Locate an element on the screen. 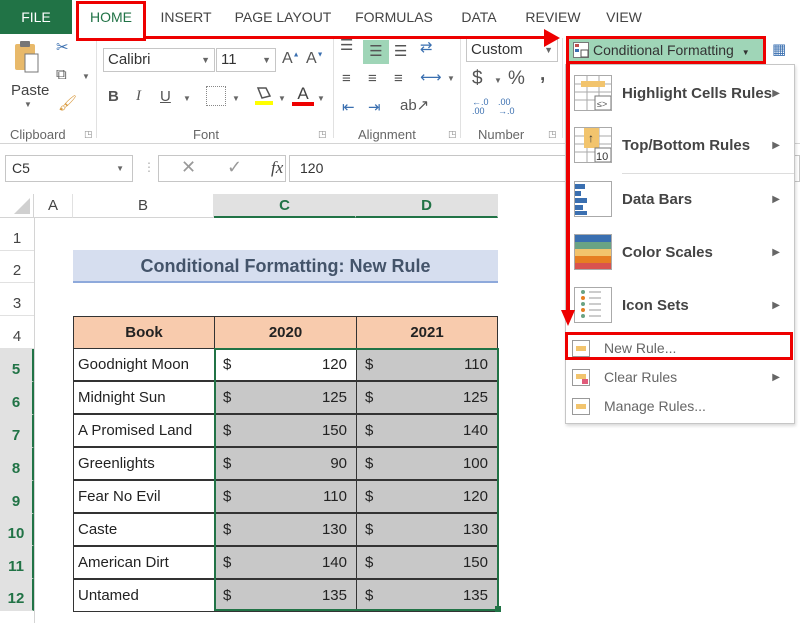 The image size is (800, 623). row-header-1: 1 is located at coordinates (17, 234).